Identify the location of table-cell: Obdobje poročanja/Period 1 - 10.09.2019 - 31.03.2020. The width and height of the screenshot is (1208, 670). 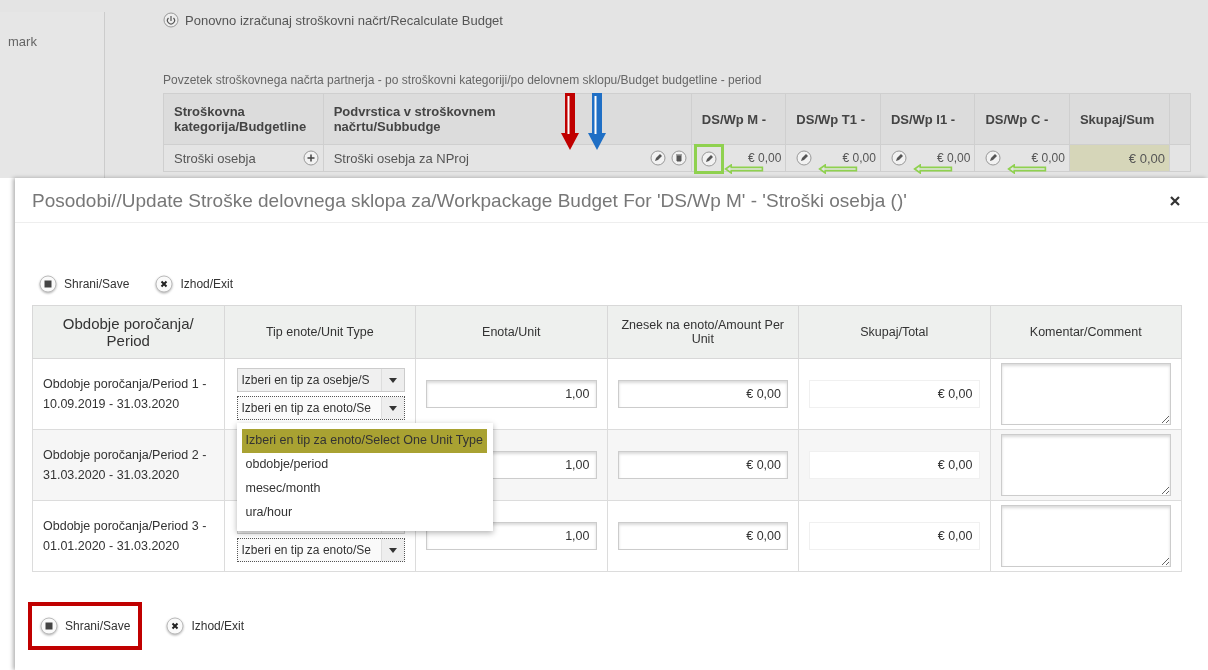
(125, 394).